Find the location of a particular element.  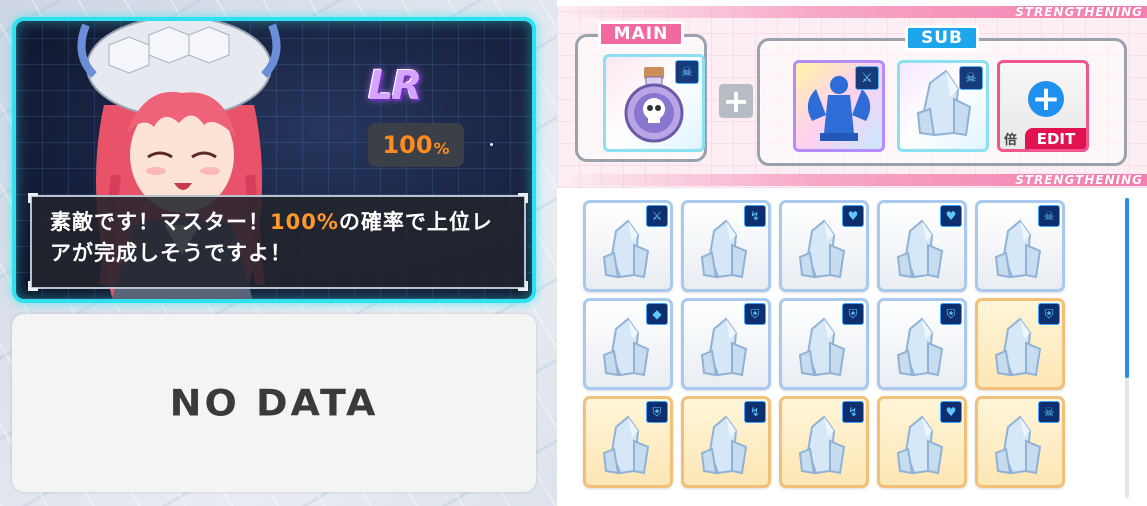

combine-plus-icon: + is located at coordinates (736, 101).